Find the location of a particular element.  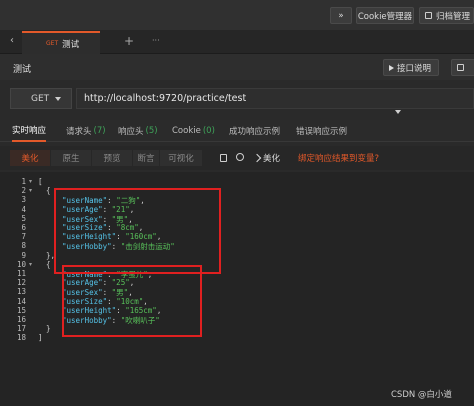

tab-label: 请求头 is located at coordinates (79, 132).